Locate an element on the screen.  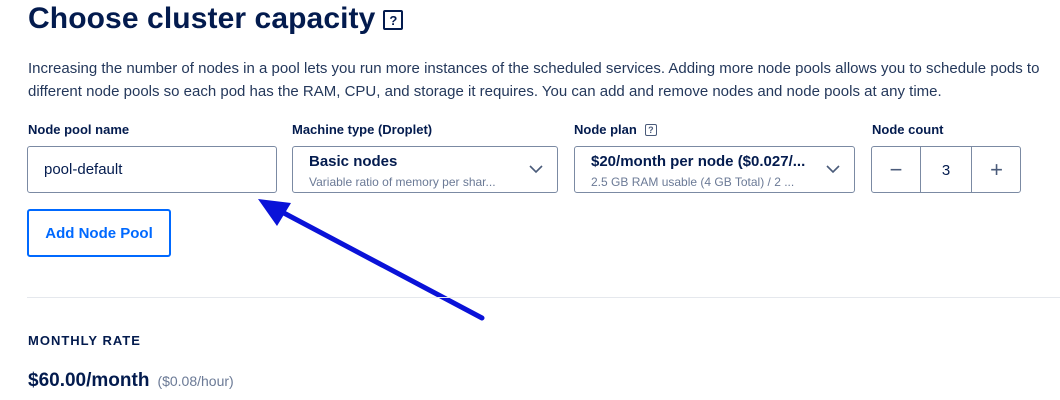
page-title-text: Choose cluster capacity is located at coordinates (202, 18).